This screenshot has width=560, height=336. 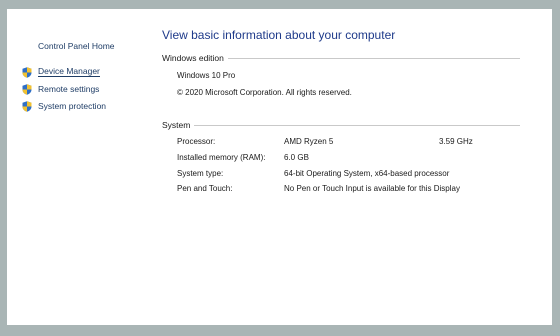 I want to click on section-windows-edition: Windows edition, so click(x=341, y=58).